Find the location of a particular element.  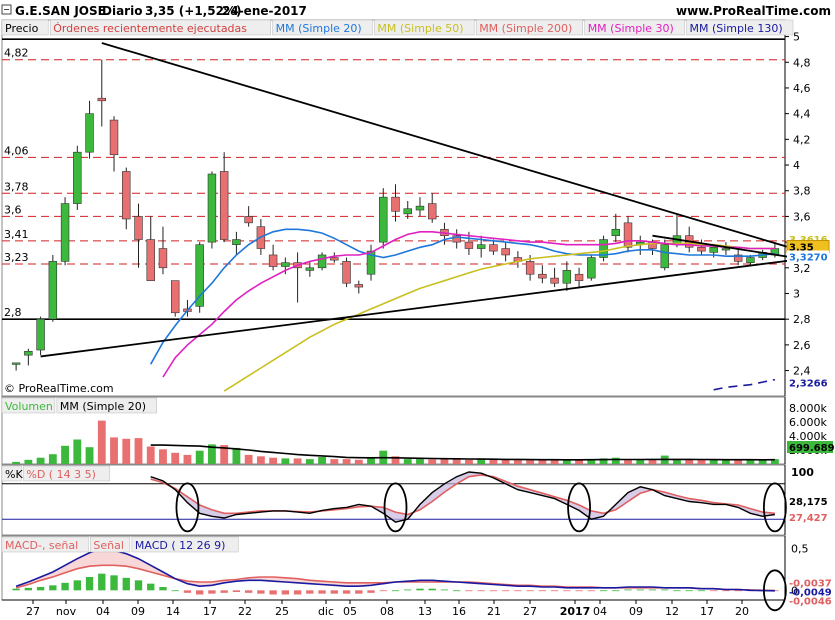

macd-legend-label: MACD ( 12 26 9) is located at coordinates (180, 545).